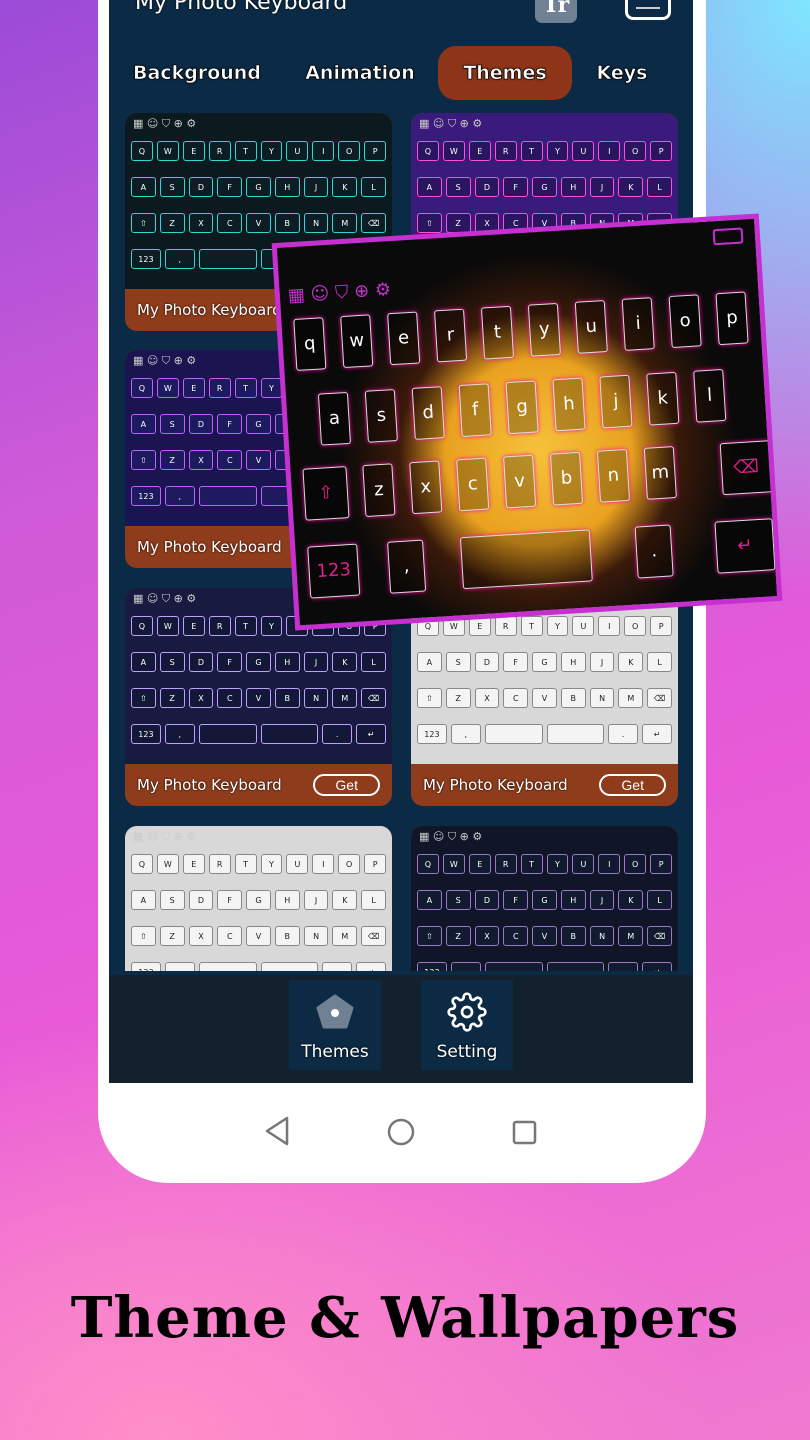 The image size is (810, 1440). Describe the element at coordinates (230, 698) in the screenshot. I see `key: C` at that location.